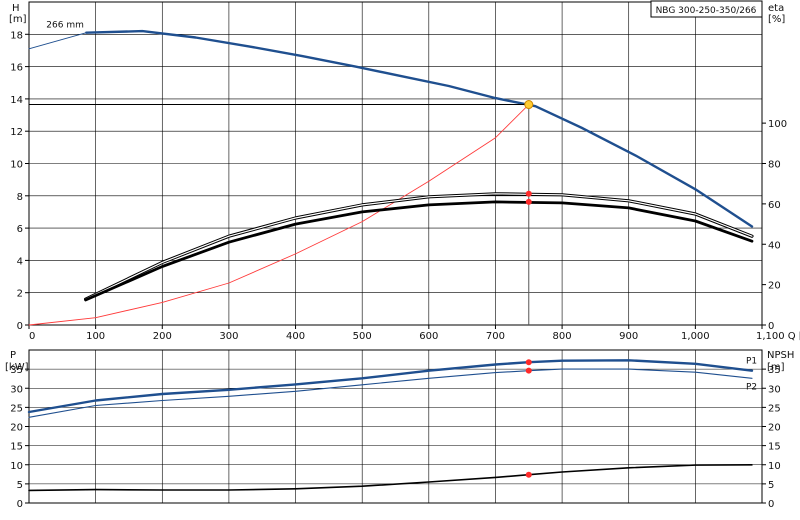  Describe the element at coordinates (20, 294) in the screenshot. I see `y-left-tick-label: 2` at that location.